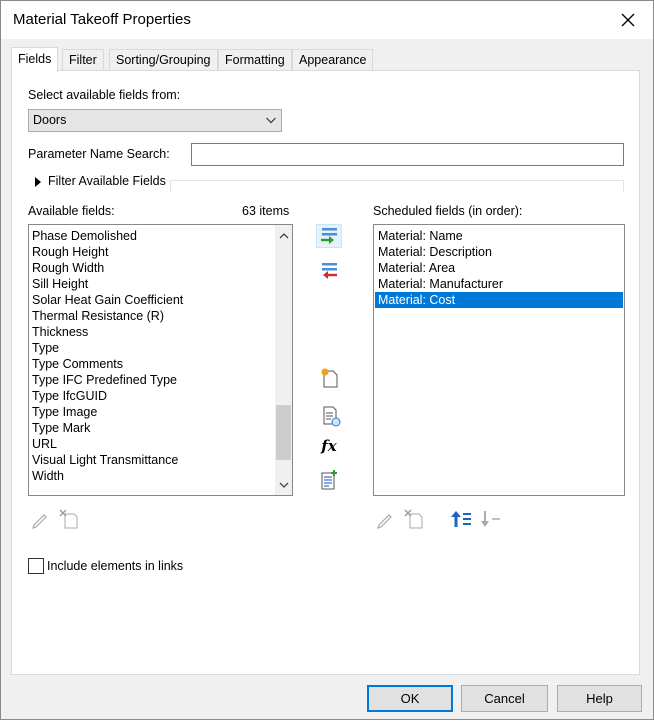 The image size is (654, 721). What do you see at coordinates (99, 154) in the screenshot?
I see `parameter-search-label: Parameter Name Search:` at bounding box center [99, 154].